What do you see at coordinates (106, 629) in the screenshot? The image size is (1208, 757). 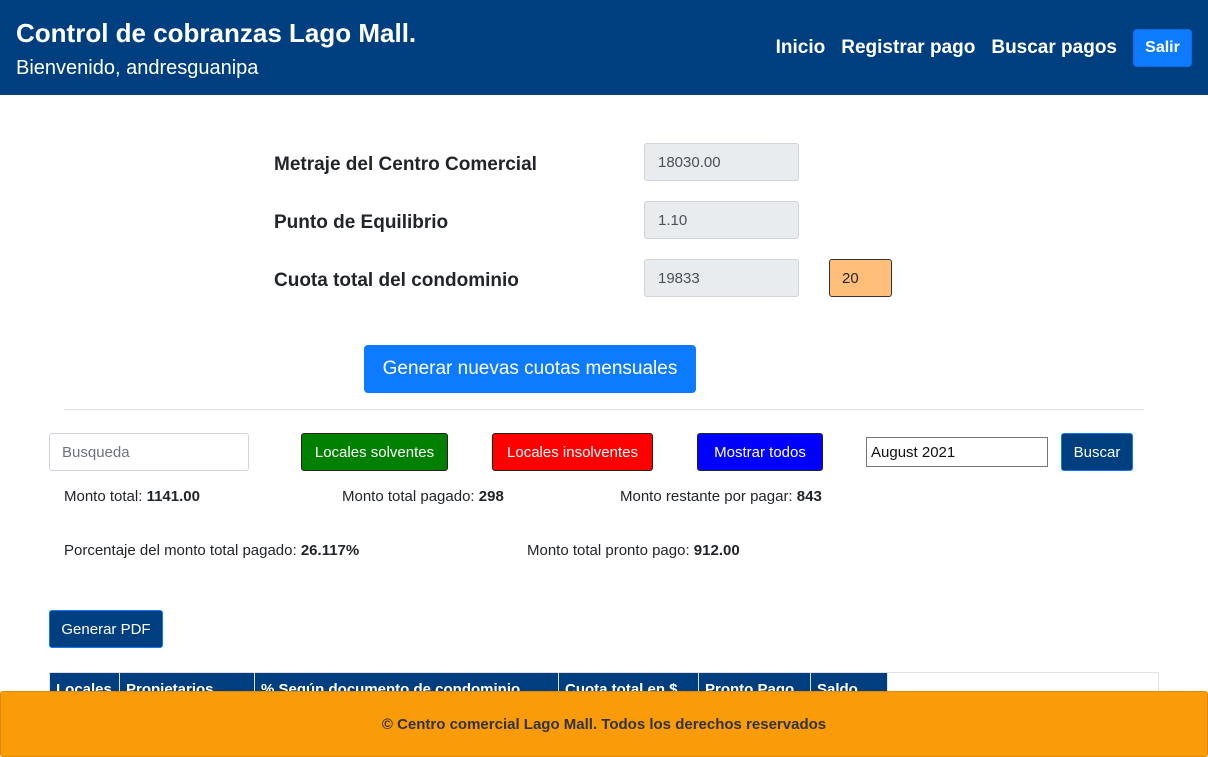 I see `generate-pdf-button: Generar PDF` at bounding box center [106, 629].